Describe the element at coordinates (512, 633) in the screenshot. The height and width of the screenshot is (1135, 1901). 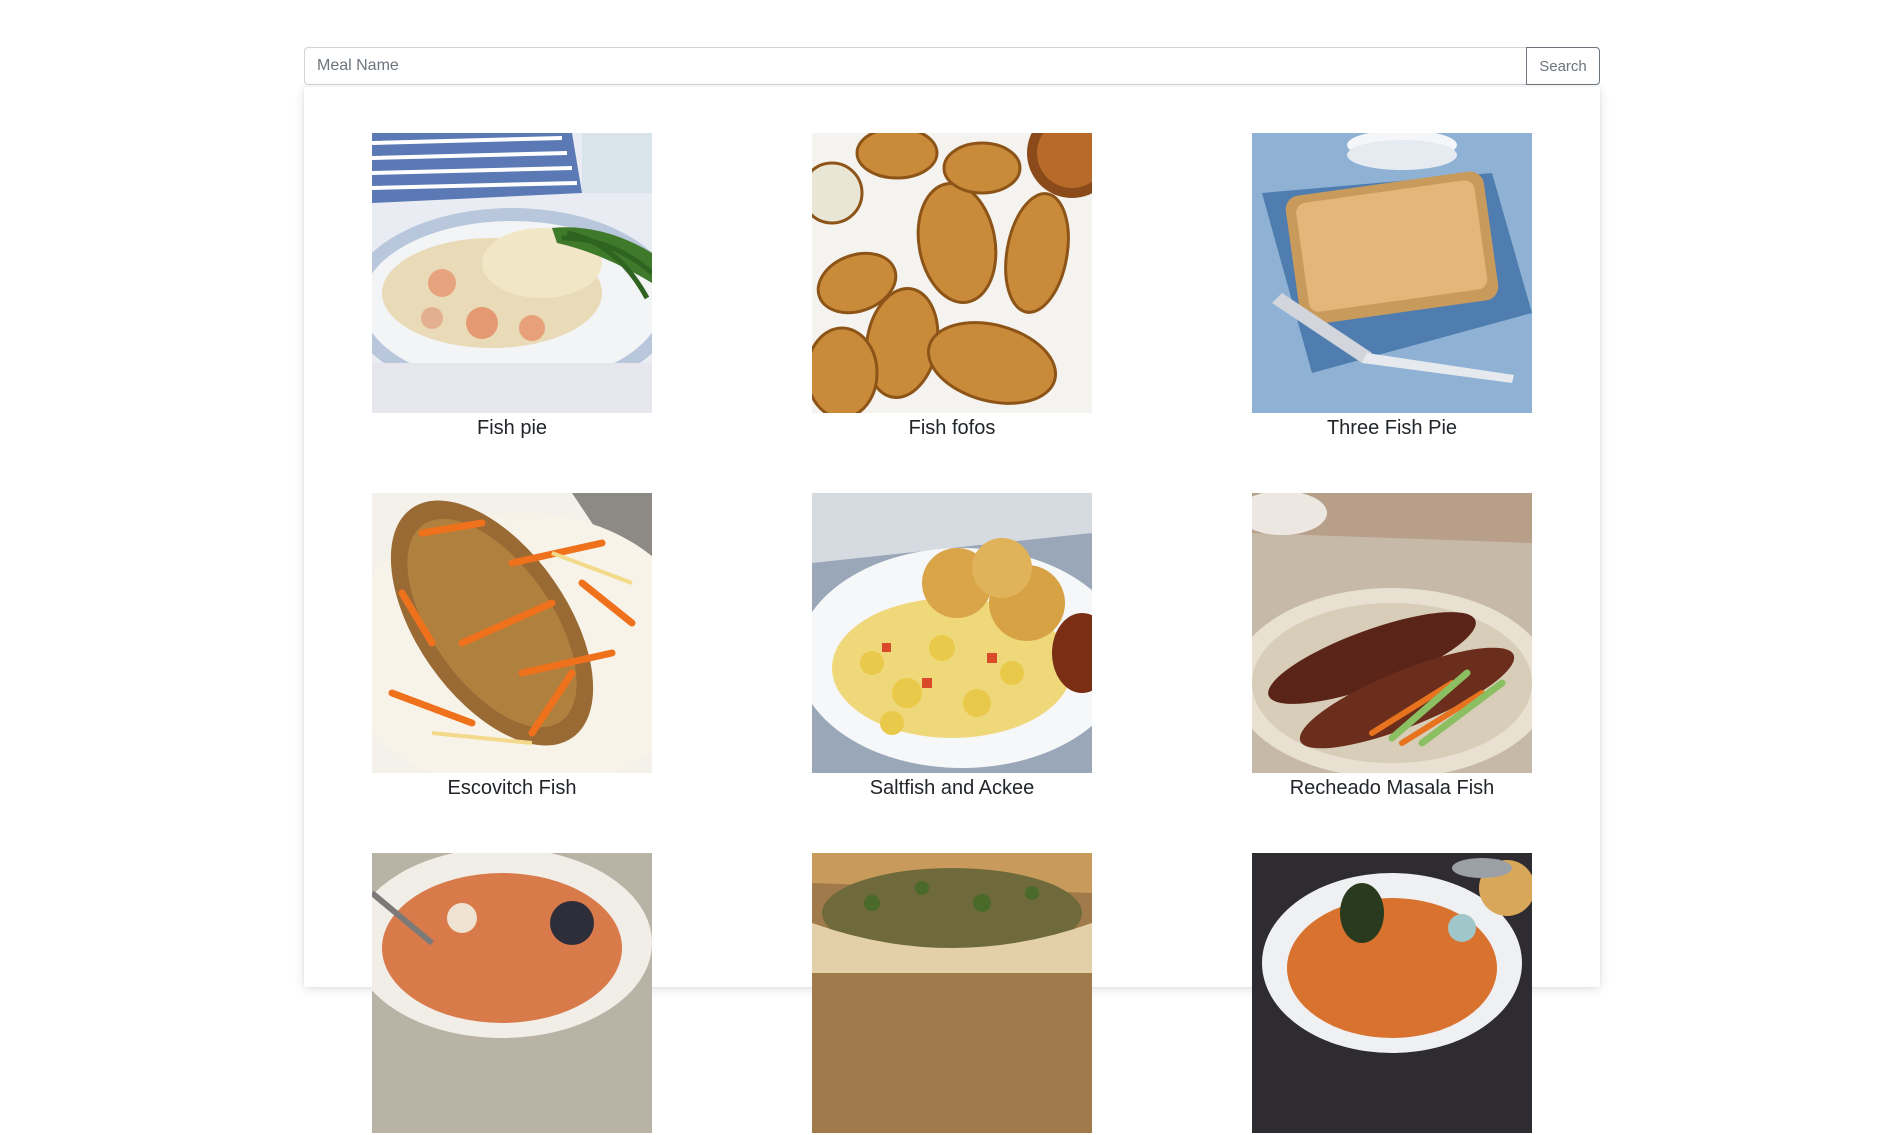
I see `meal-image-escovitch-fish` at that location.